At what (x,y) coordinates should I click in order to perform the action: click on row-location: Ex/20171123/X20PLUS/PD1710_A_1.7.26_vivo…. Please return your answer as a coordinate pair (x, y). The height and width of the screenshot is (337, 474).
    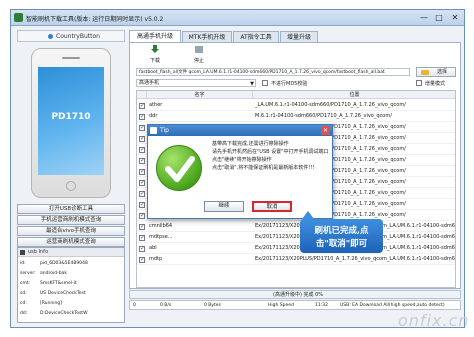
    Looking at the image, I should click on (355, 259).